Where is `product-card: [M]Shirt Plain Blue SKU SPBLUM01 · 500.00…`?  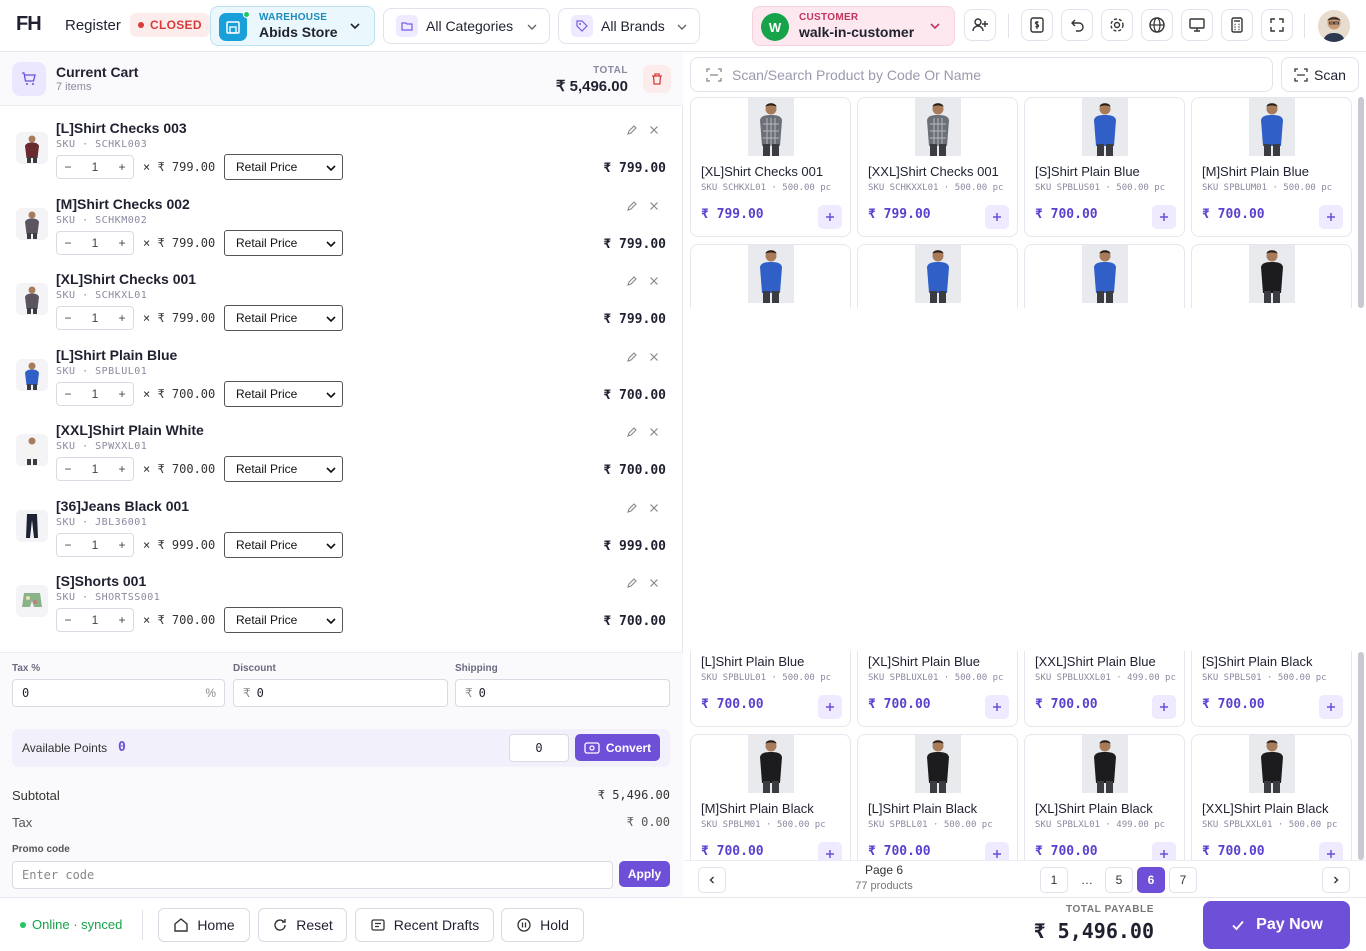
product-card: [M]Shirt Plain Blue SKU SPBLUM01 · 500.00… is located at coordinates (1271, 167).